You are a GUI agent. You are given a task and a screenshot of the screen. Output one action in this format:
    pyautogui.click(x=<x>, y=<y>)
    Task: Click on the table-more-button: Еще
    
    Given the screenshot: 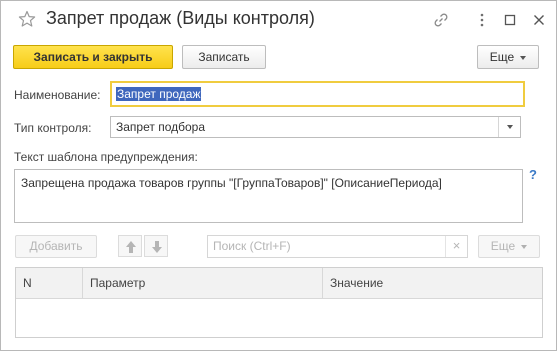 What is the action you would take?
    pyautogui.click(x=509, y=246)
    